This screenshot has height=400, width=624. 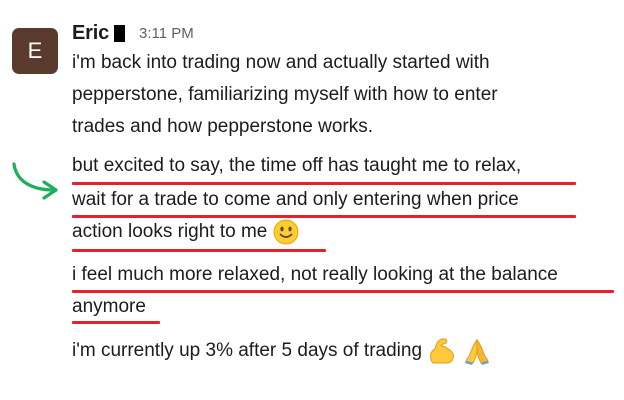 I want to click on smile-emoji-icon, so click(x=286, y=232).